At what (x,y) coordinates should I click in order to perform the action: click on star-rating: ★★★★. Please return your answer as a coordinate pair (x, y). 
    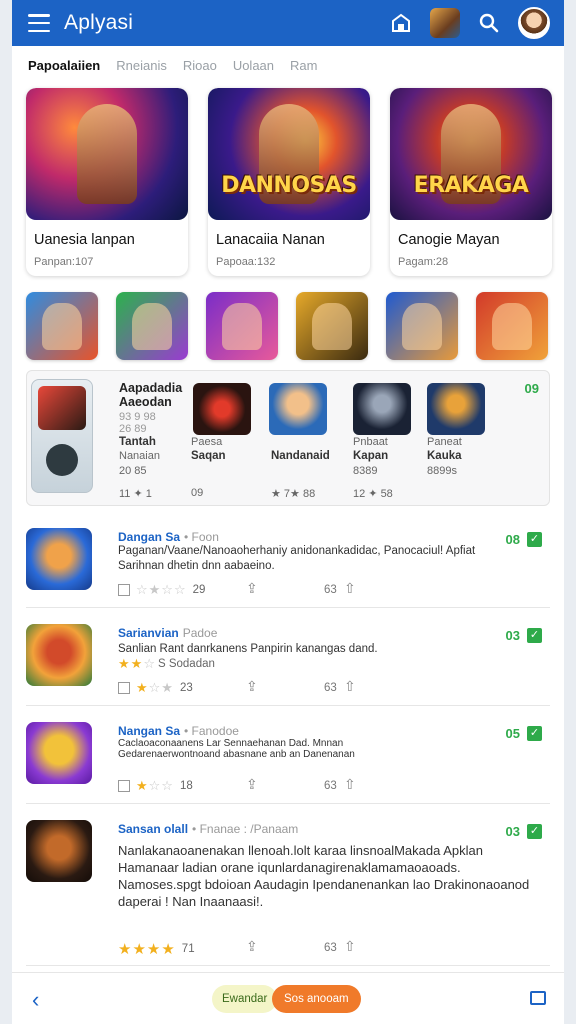
    Looking at the image, I should click on (147, 949).